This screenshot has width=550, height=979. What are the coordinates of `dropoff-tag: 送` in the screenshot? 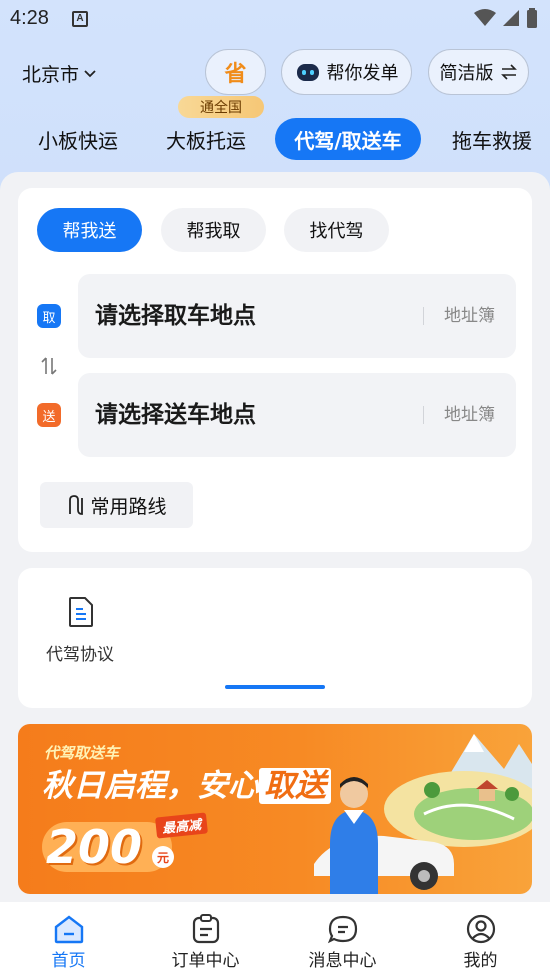 It's located at (49, 415).